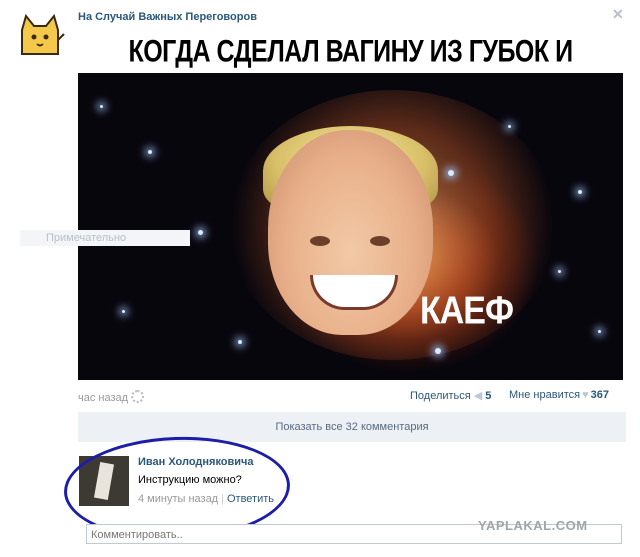 The width and height of the screenshot is (640, 557). I want to click on gear-icon, so click(138, 396).